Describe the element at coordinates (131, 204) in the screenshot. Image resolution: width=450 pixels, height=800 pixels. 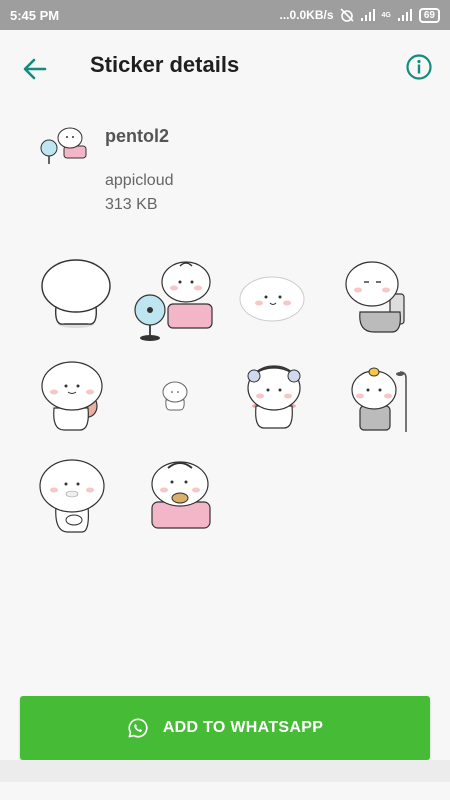
I see `pack-size: 313 KB` at that location.